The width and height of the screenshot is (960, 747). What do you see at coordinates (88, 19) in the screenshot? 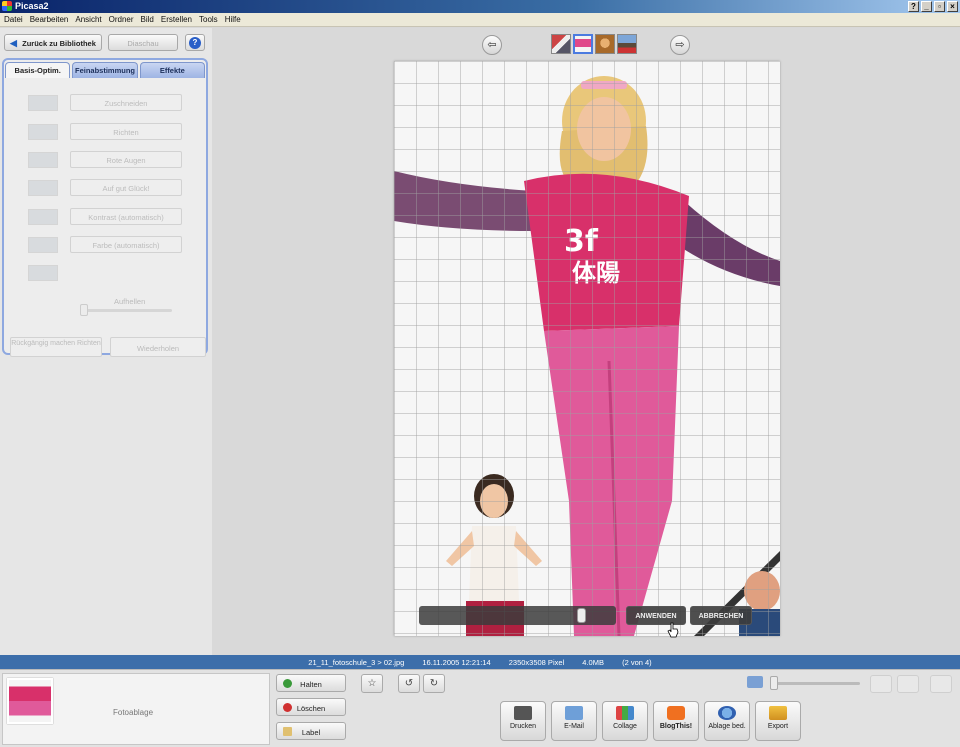
I see `menu-ansicht: Ansicht` at bounding box center [88, 19].